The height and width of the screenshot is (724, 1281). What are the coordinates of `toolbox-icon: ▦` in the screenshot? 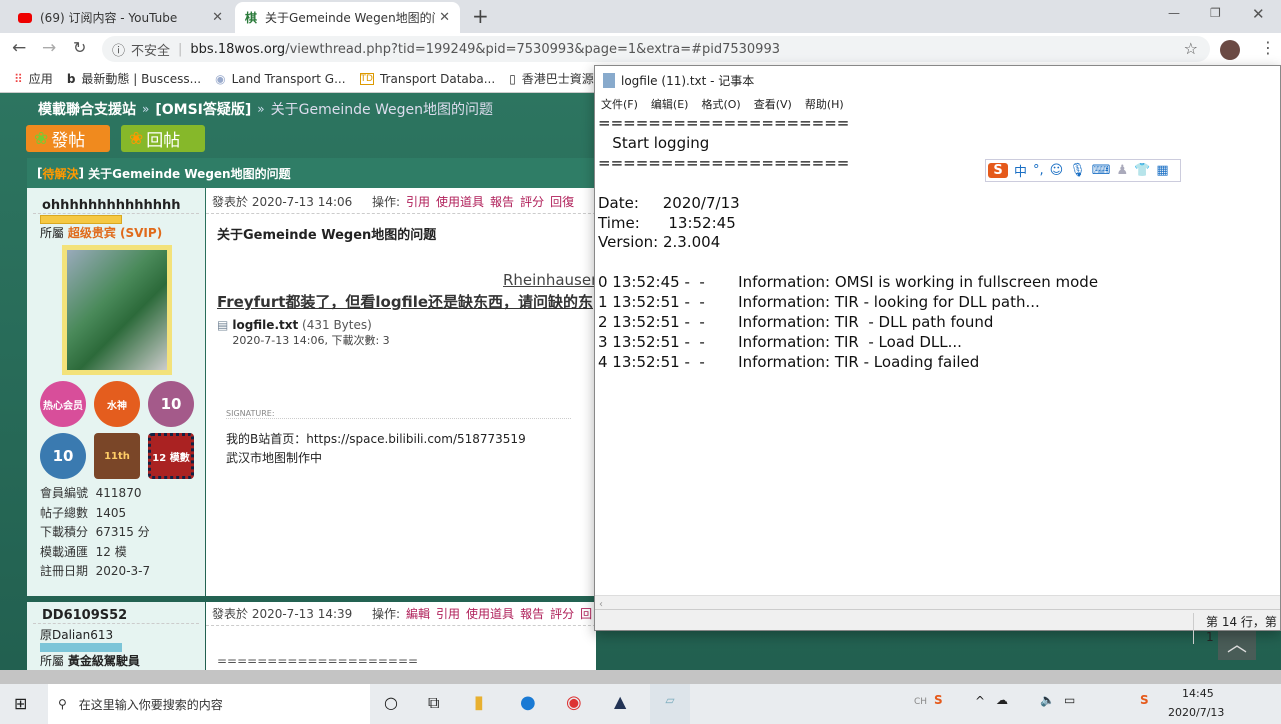 It's located at (1162, 170).